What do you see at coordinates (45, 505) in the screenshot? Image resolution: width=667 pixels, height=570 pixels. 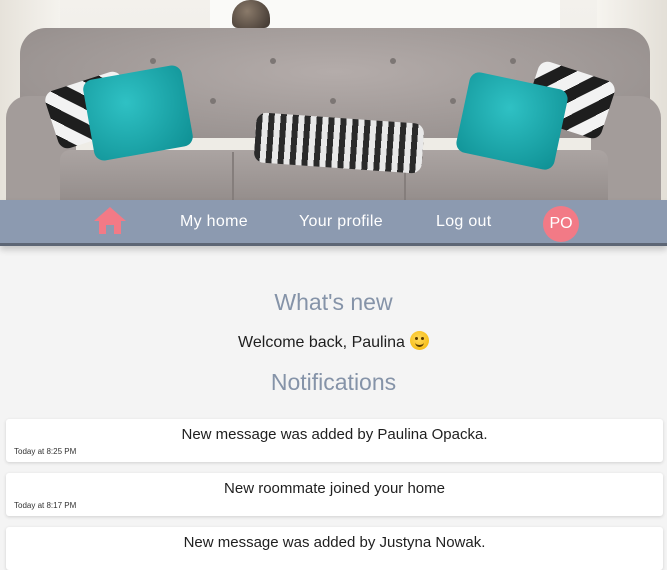 I see `notification-time: Today at 8:17 PM` at bounding box center [45, 505].